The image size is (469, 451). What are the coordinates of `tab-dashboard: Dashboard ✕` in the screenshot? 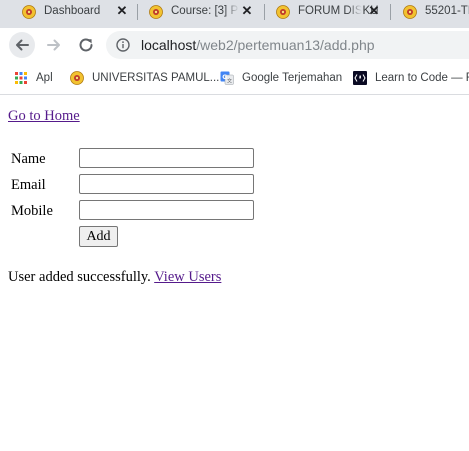 It's located at (77, 13).